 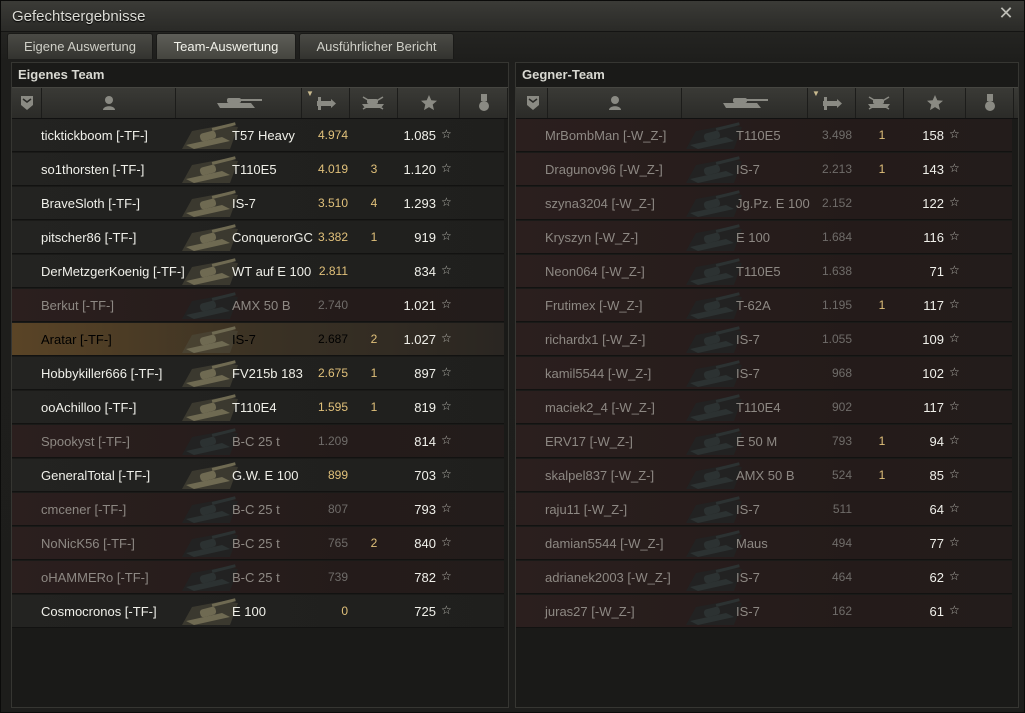 What do you see at coordinates (764, 509) in the screenshot?
I see `player-row: raju11 [-W_Z-] IS-7 511 64 ☆` at bounding box center [764, 509].